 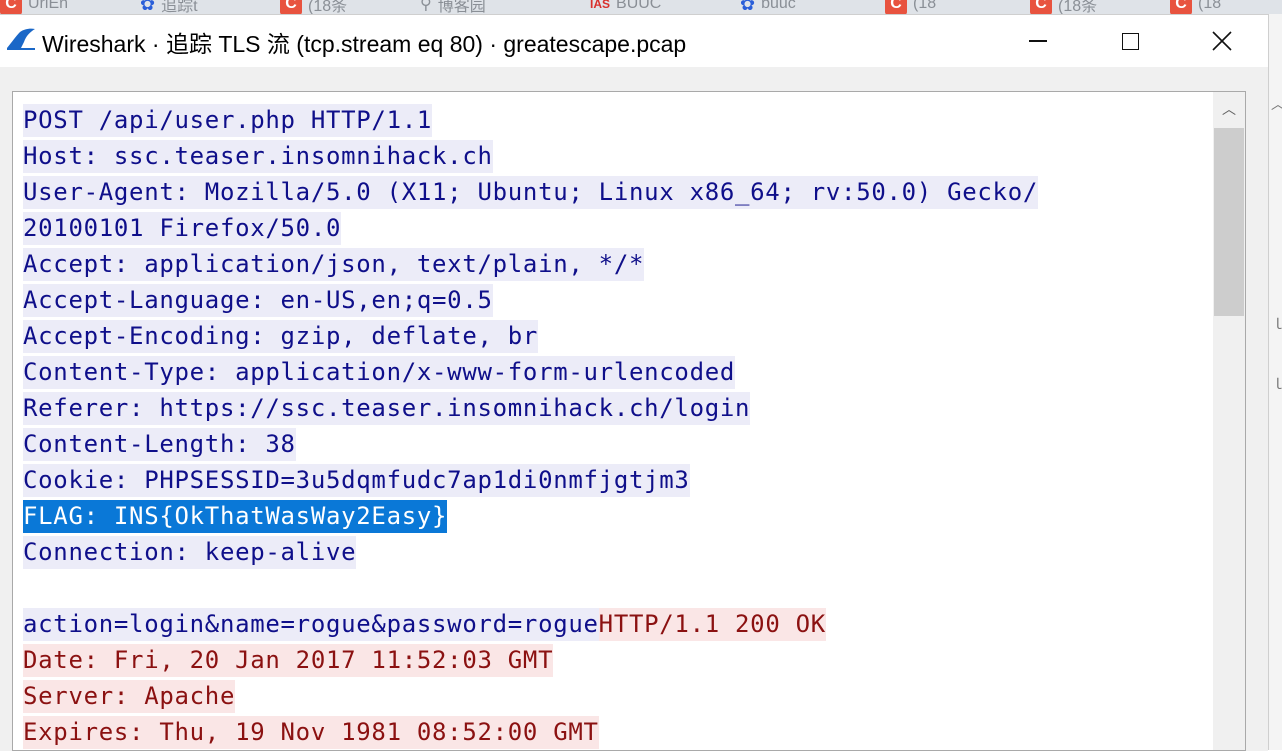 What do you see at coordinates (621, 516) in the screenshot?
I see `stream-line: FLAG: INS{OkThatWasWay2Easy}` at bounding box center [621, 516].